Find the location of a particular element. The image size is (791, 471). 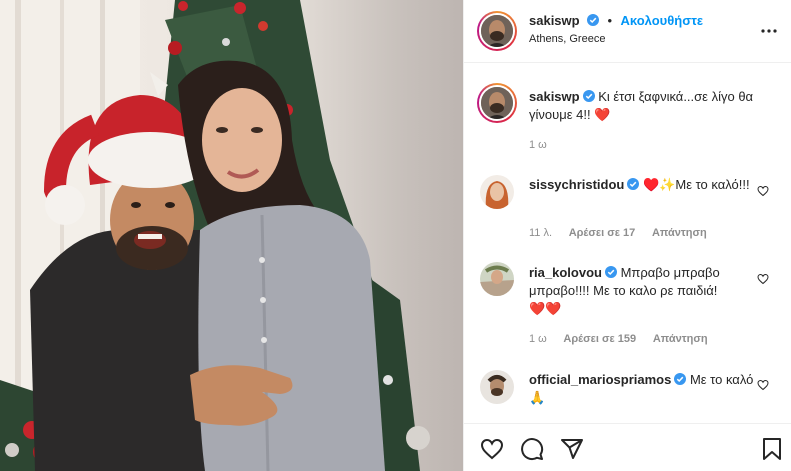

author-avatar is located at coordinates (497, 31).